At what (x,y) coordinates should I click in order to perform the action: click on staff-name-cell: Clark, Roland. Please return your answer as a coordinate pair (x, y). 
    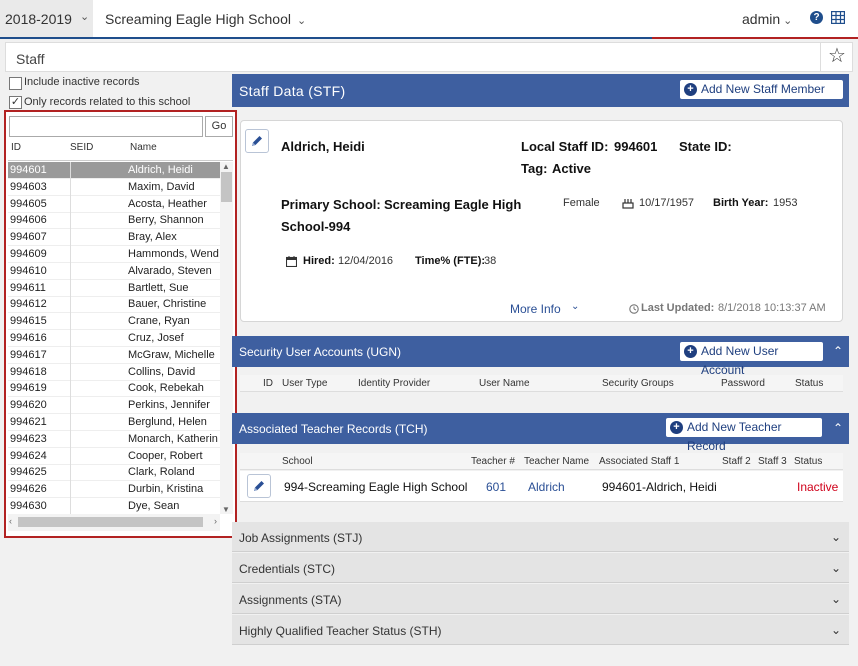
    Looking at the image, I should click on (161, 472).